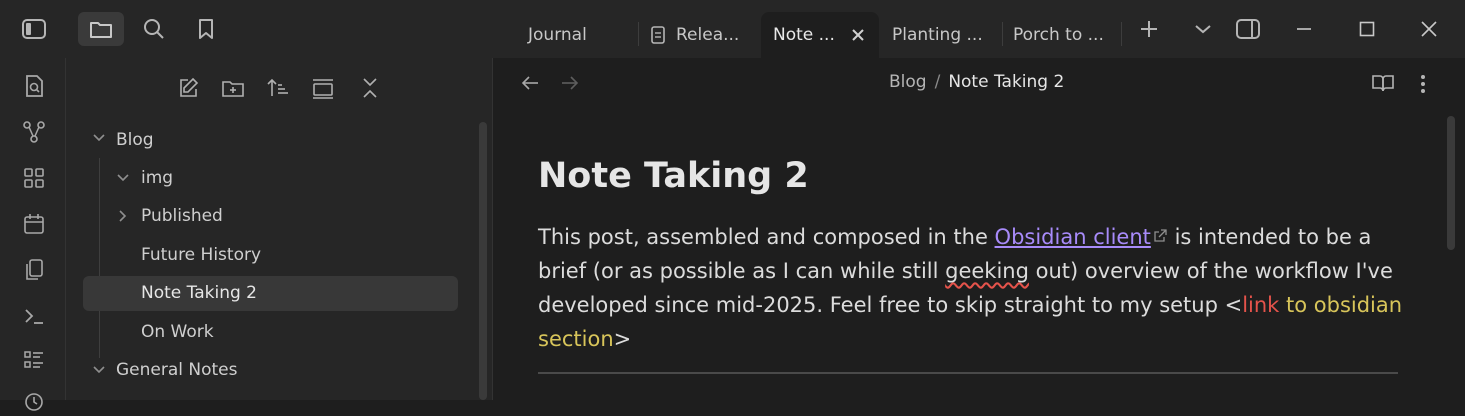  I want to click on indent-guide, so click(99, 258).